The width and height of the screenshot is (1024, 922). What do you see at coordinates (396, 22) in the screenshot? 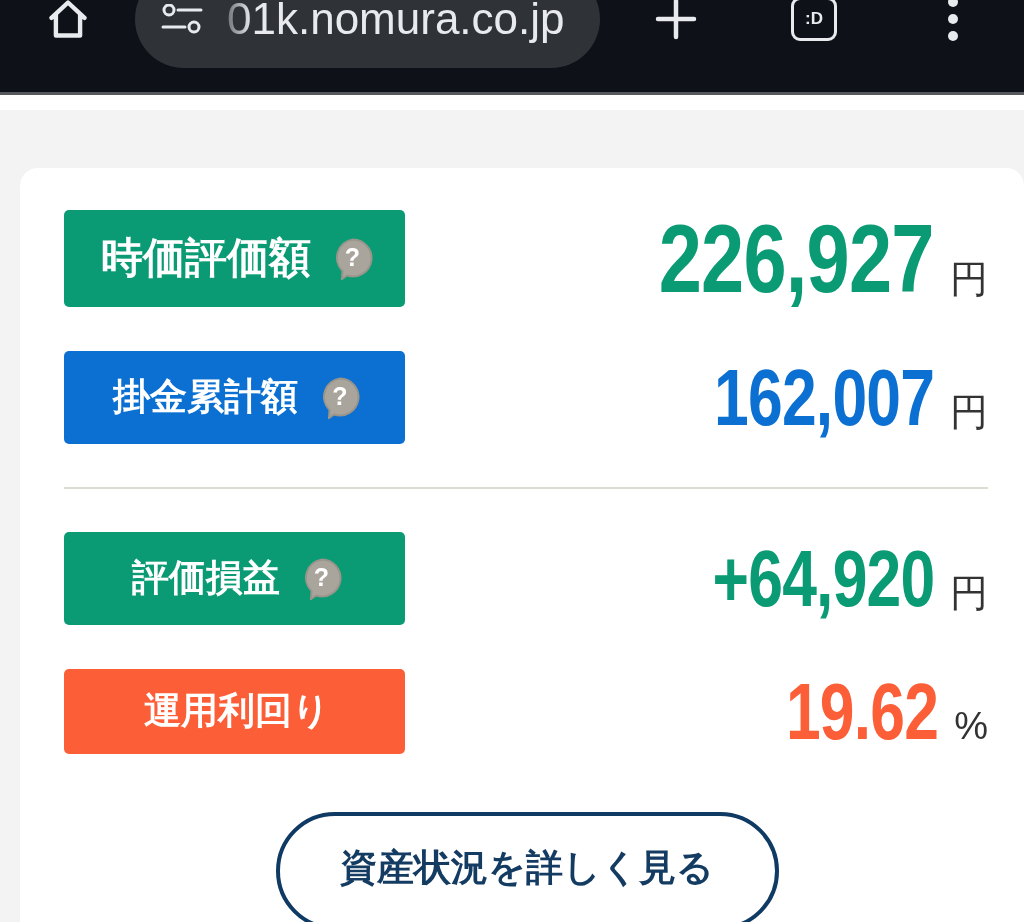
I see `url-text: 01k.nomura.co.jp` at bounding box center [396, 22].